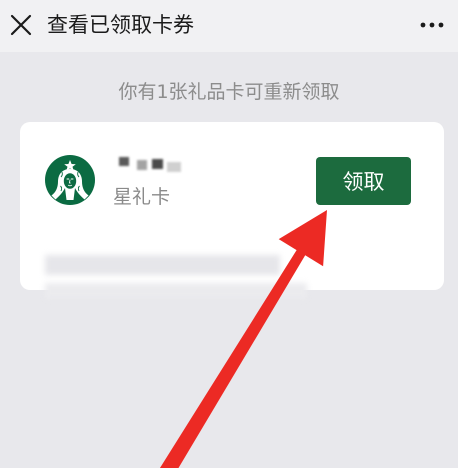 The height and width of the screenshot is (468, 458). I want to click on nav-bar: 查看已领取卡券, so click(229, 26).